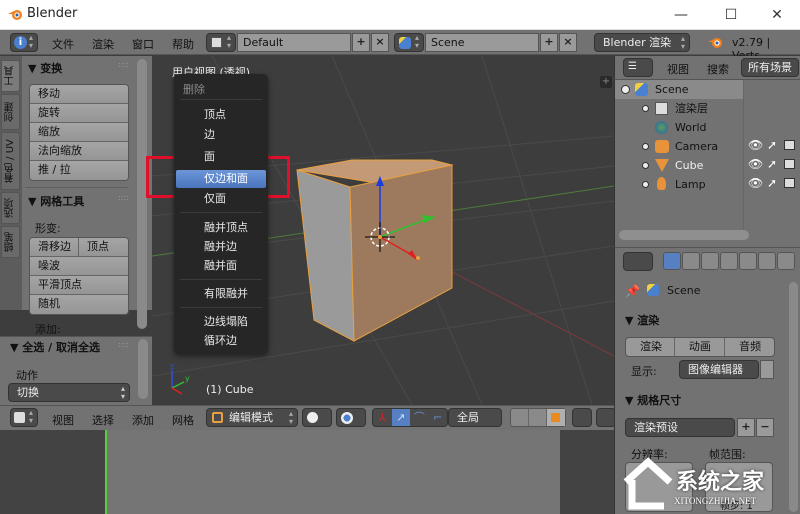 This screenshot has width=800, height=514. Describe the element at coordinates (409, 42) in the screenshot. I see `scene-selector: ▴ ▾` at that location.